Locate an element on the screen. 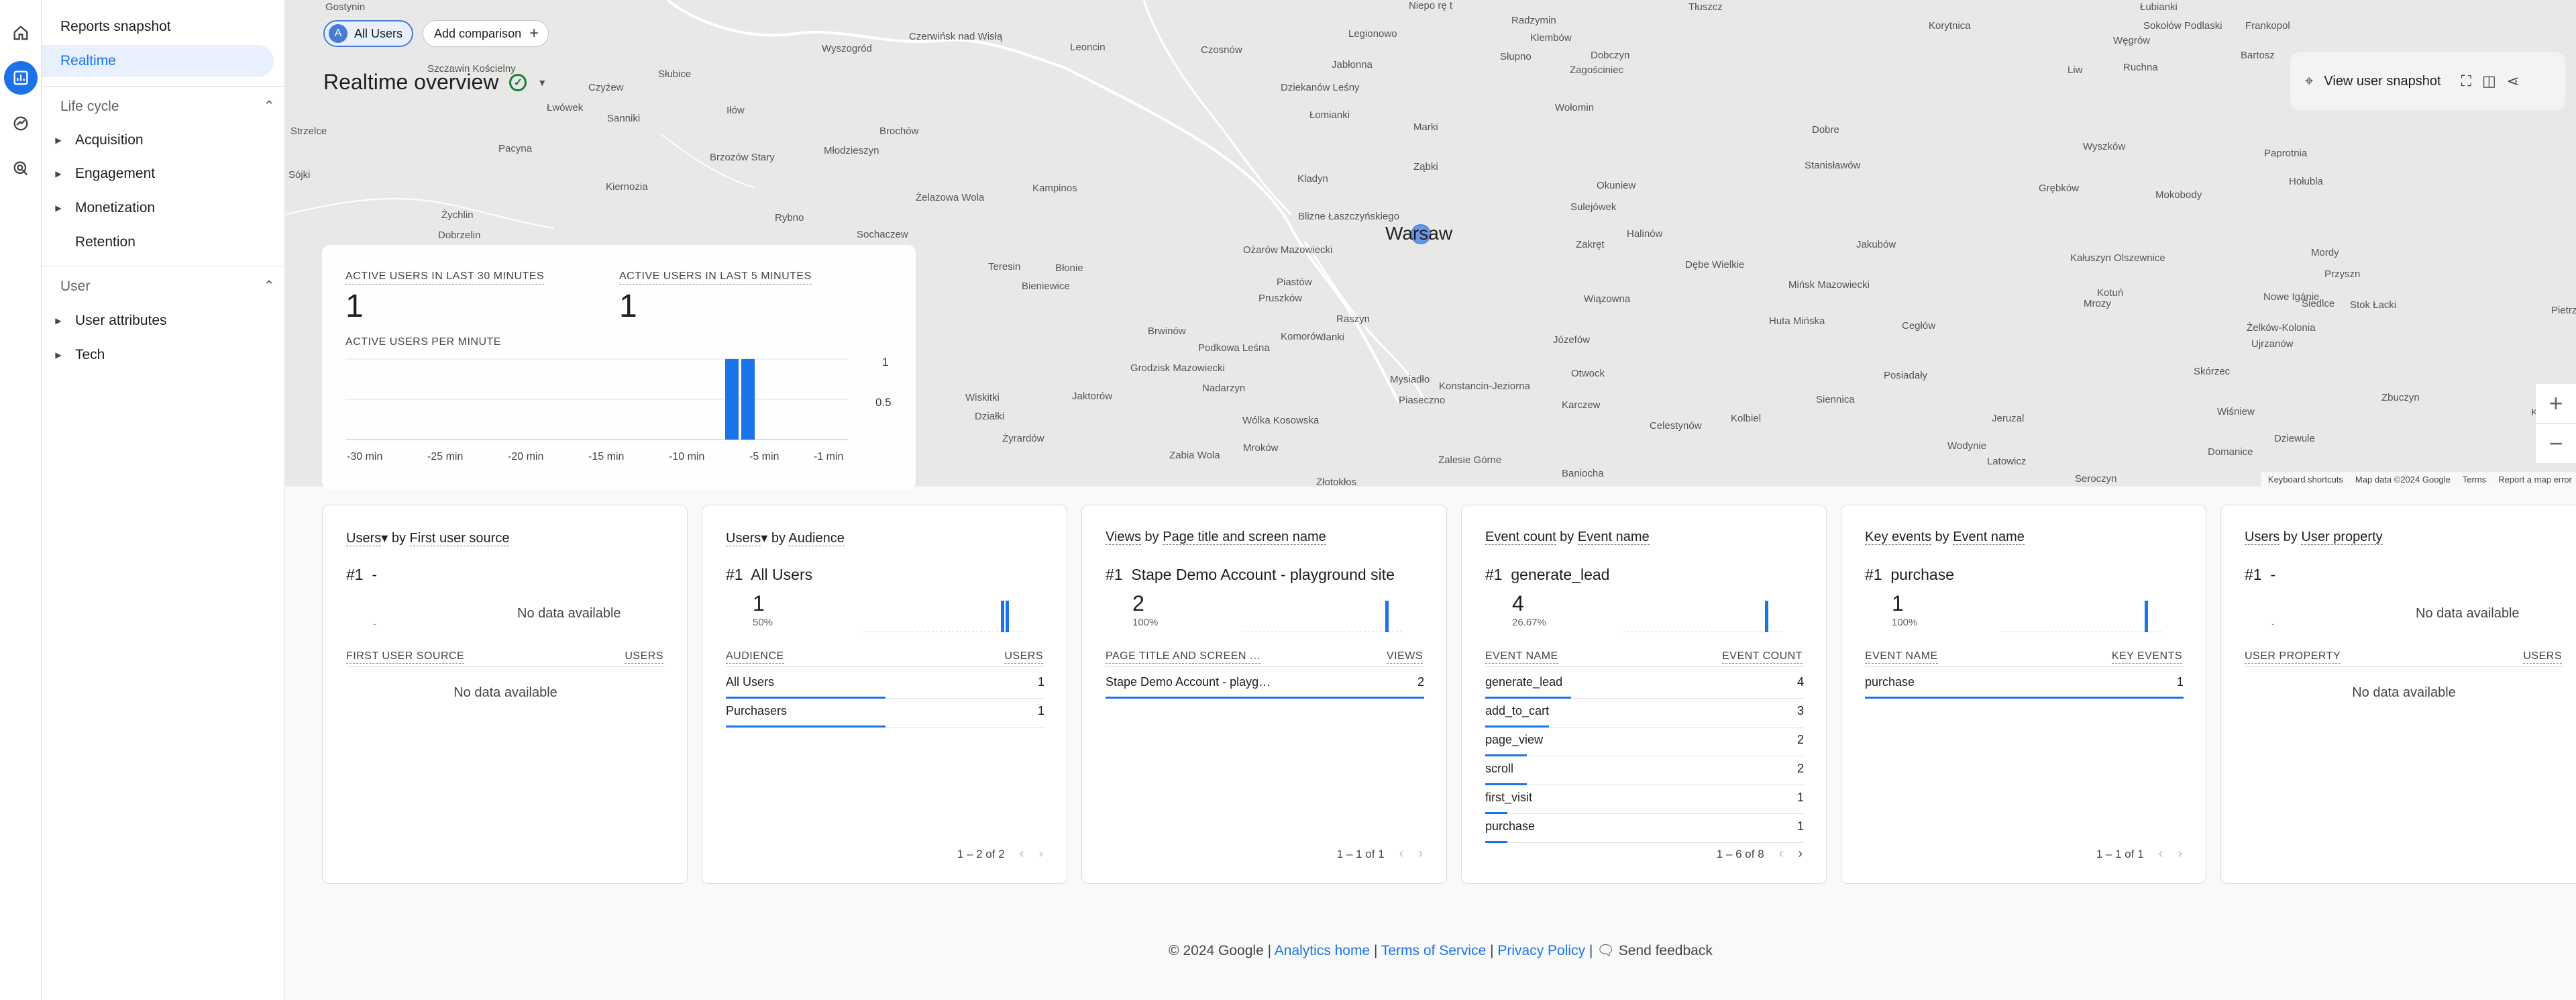 This screenshot has width=2576, height=1000. table-row: first_visit 1 is located at coordinates (1644, 799).